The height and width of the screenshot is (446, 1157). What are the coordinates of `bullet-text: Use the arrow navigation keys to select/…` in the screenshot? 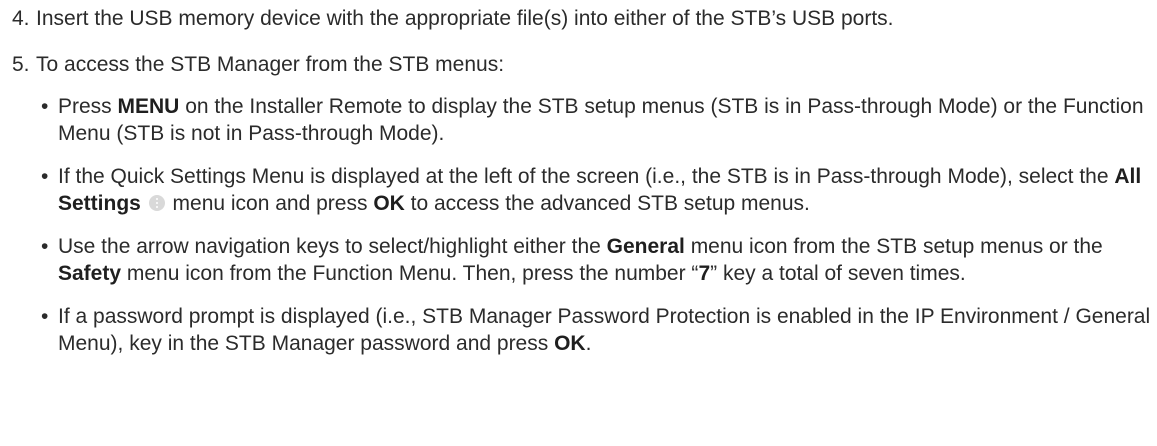 It's located at (332, 246).